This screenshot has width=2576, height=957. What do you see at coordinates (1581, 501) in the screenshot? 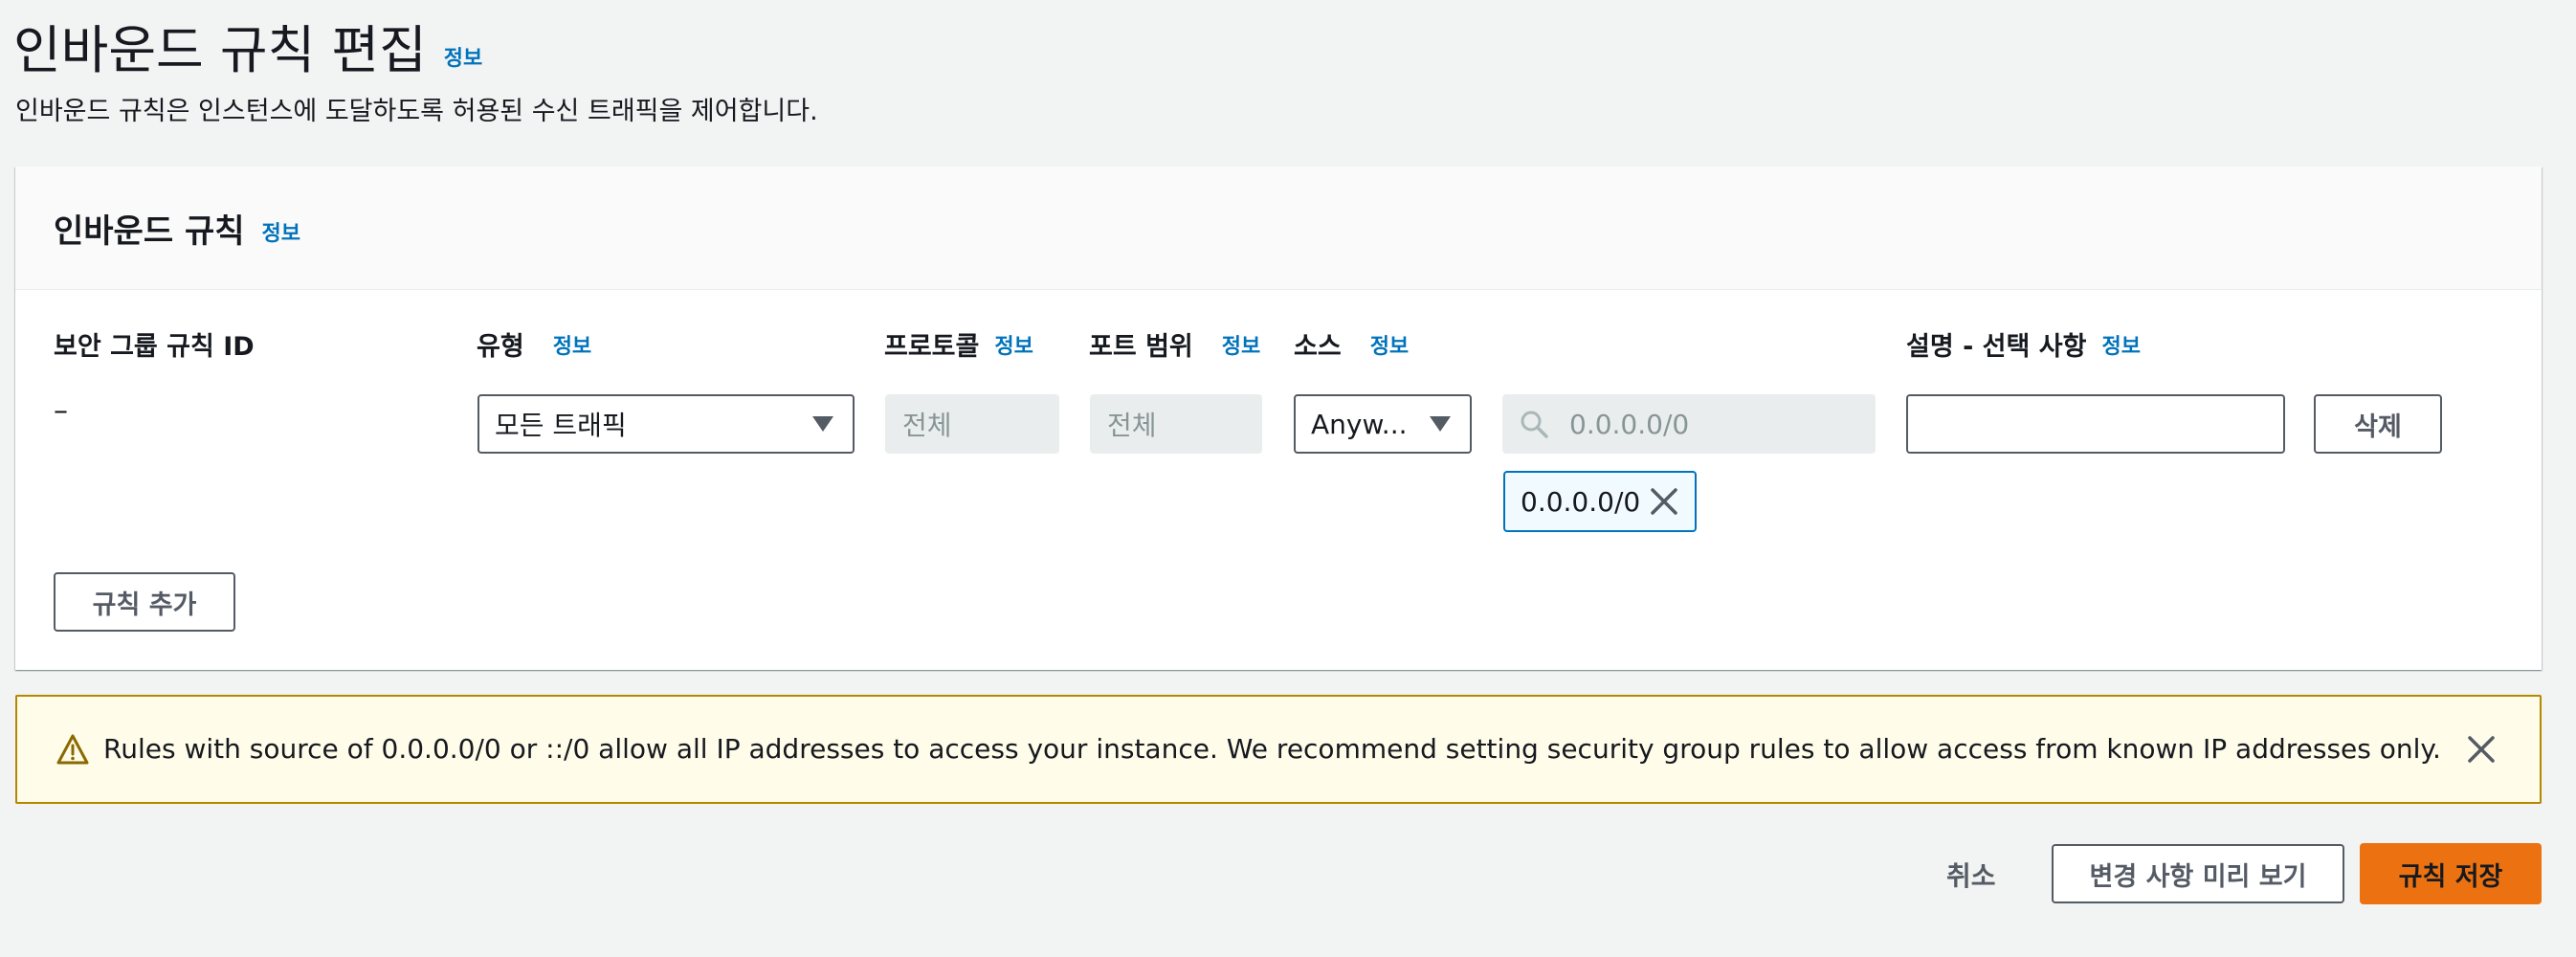
I see `source-token-label: 0.0.0.0/0` at bounding box center [1581, 501].